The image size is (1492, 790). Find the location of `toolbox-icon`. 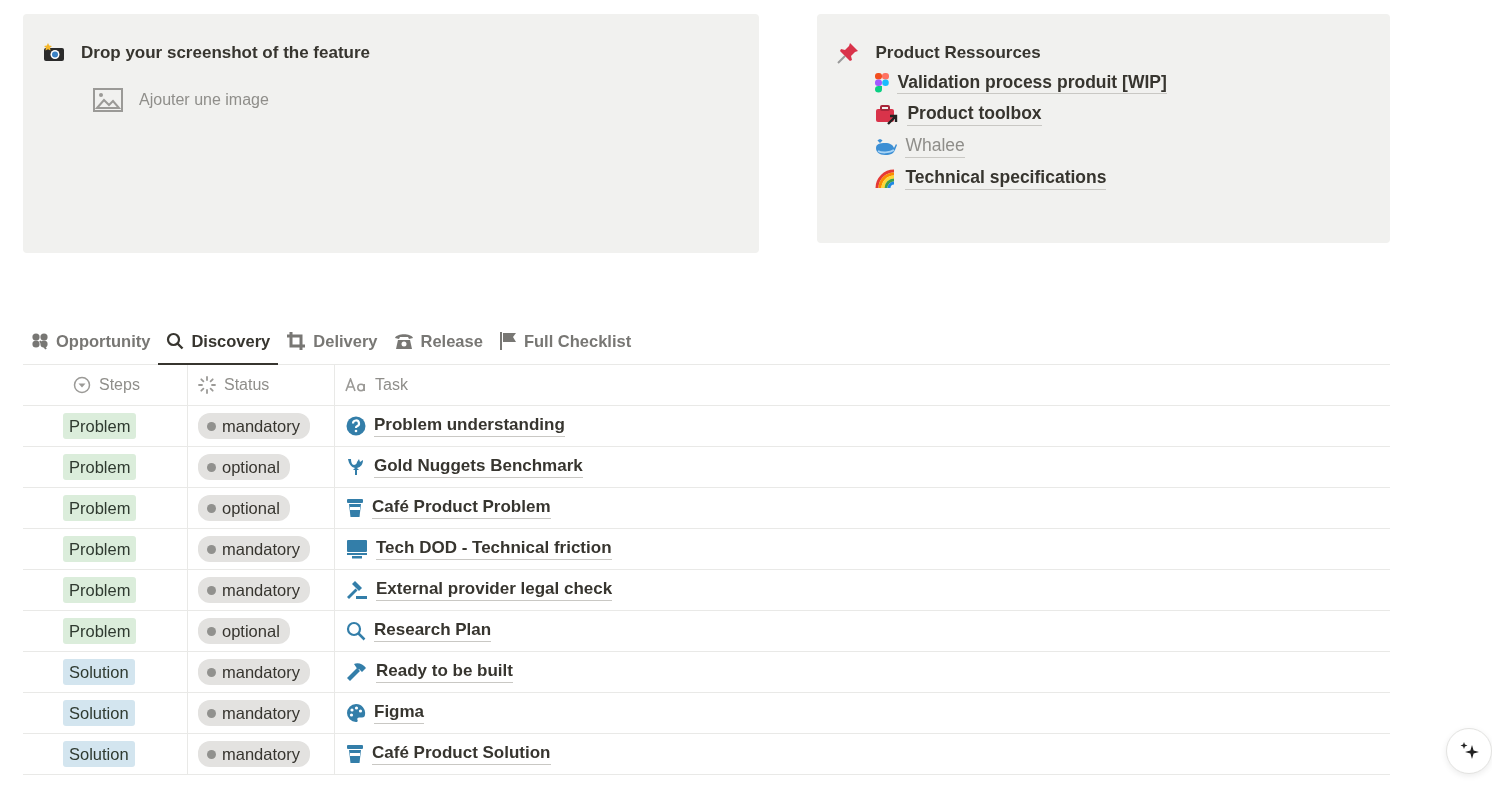

toolbox-icon is located at coordinates (887, 114).